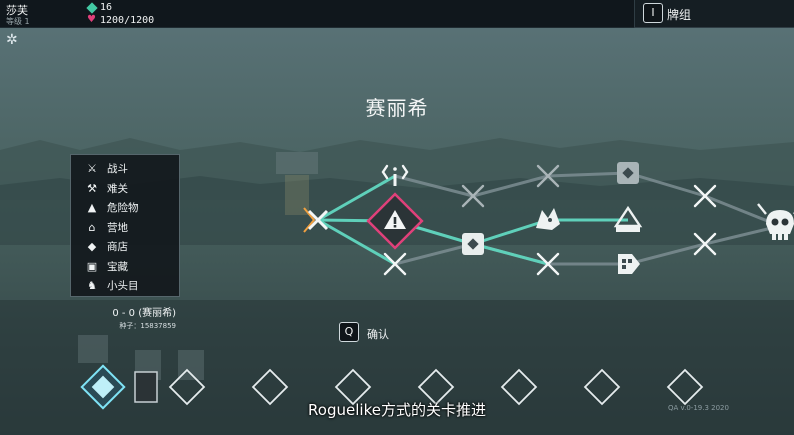 This screenshot has width=794, height=435. What do you see at coordinates (395, 221) in the screenshot?
I see `hazard-node` at bounding box center [395, 221].